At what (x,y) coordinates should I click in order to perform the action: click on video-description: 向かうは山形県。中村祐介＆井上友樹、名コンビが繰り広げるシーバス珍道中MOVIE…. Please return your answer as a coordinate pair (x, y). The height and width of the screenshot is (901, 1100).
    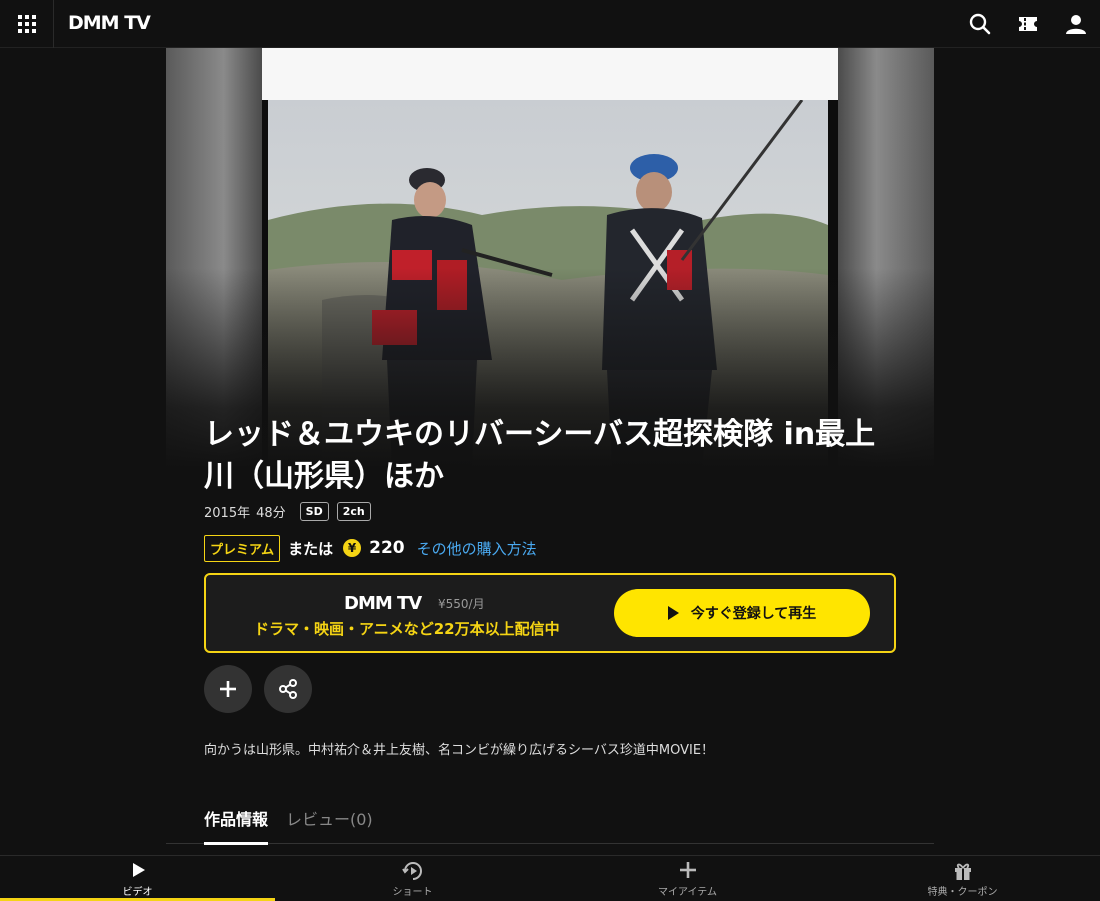
    Looking at the image, I should click on (459, 750).